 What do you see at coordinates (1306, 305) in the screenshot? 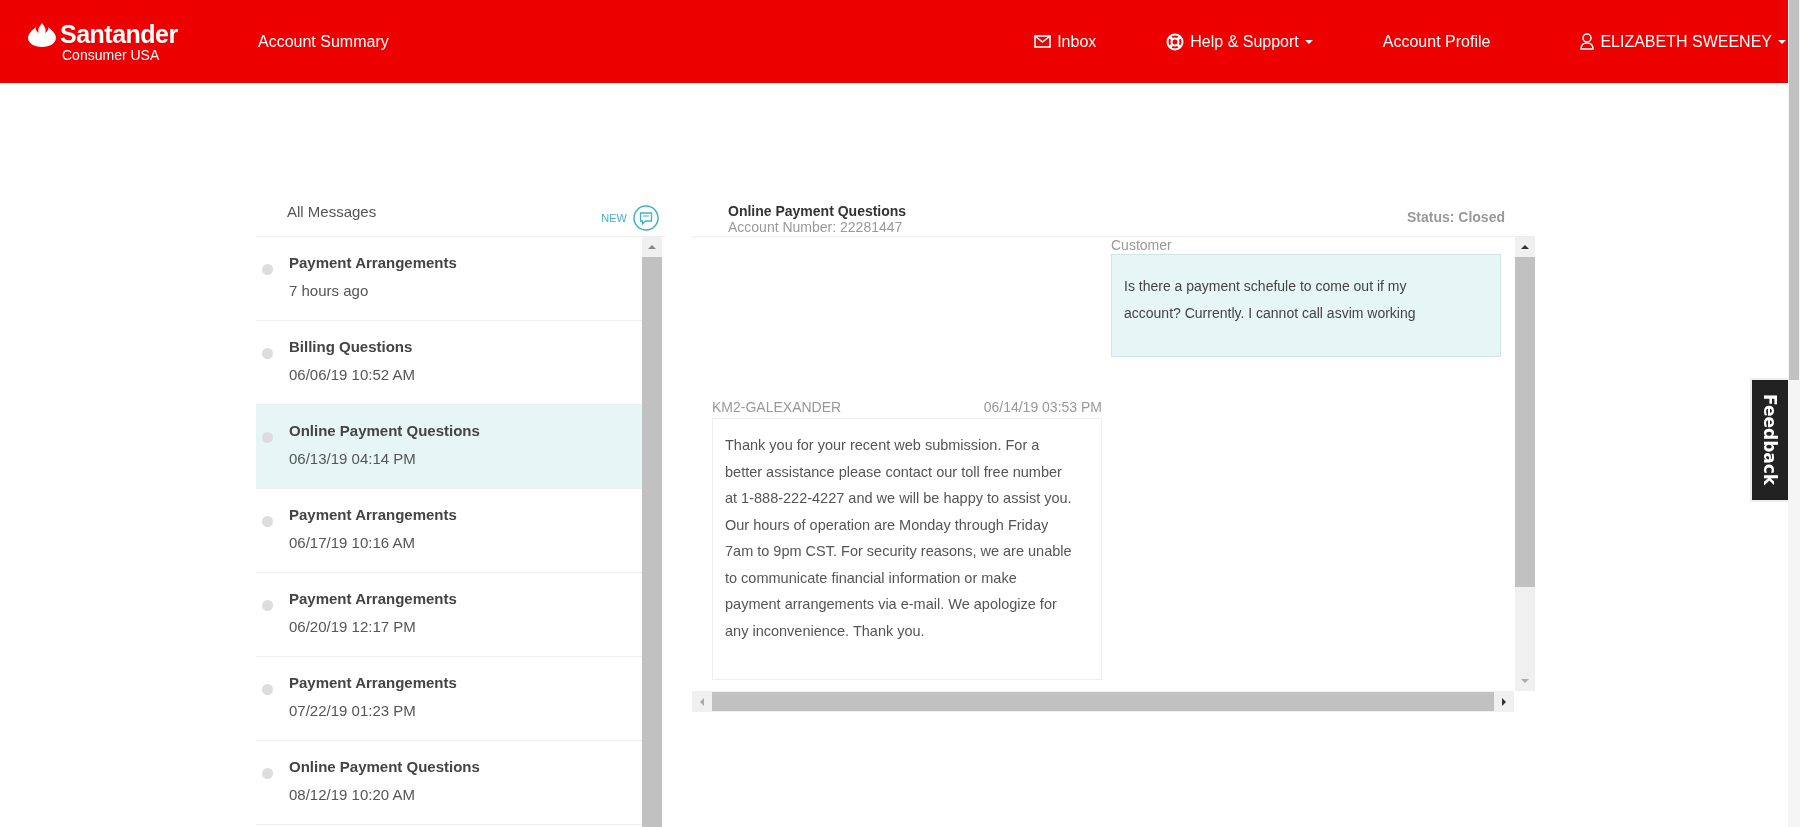
I see `message-bubble: Is there a payment schefule to come out if my account? Currently. I cannot call asvim working` at bounding box center [1306, 305].